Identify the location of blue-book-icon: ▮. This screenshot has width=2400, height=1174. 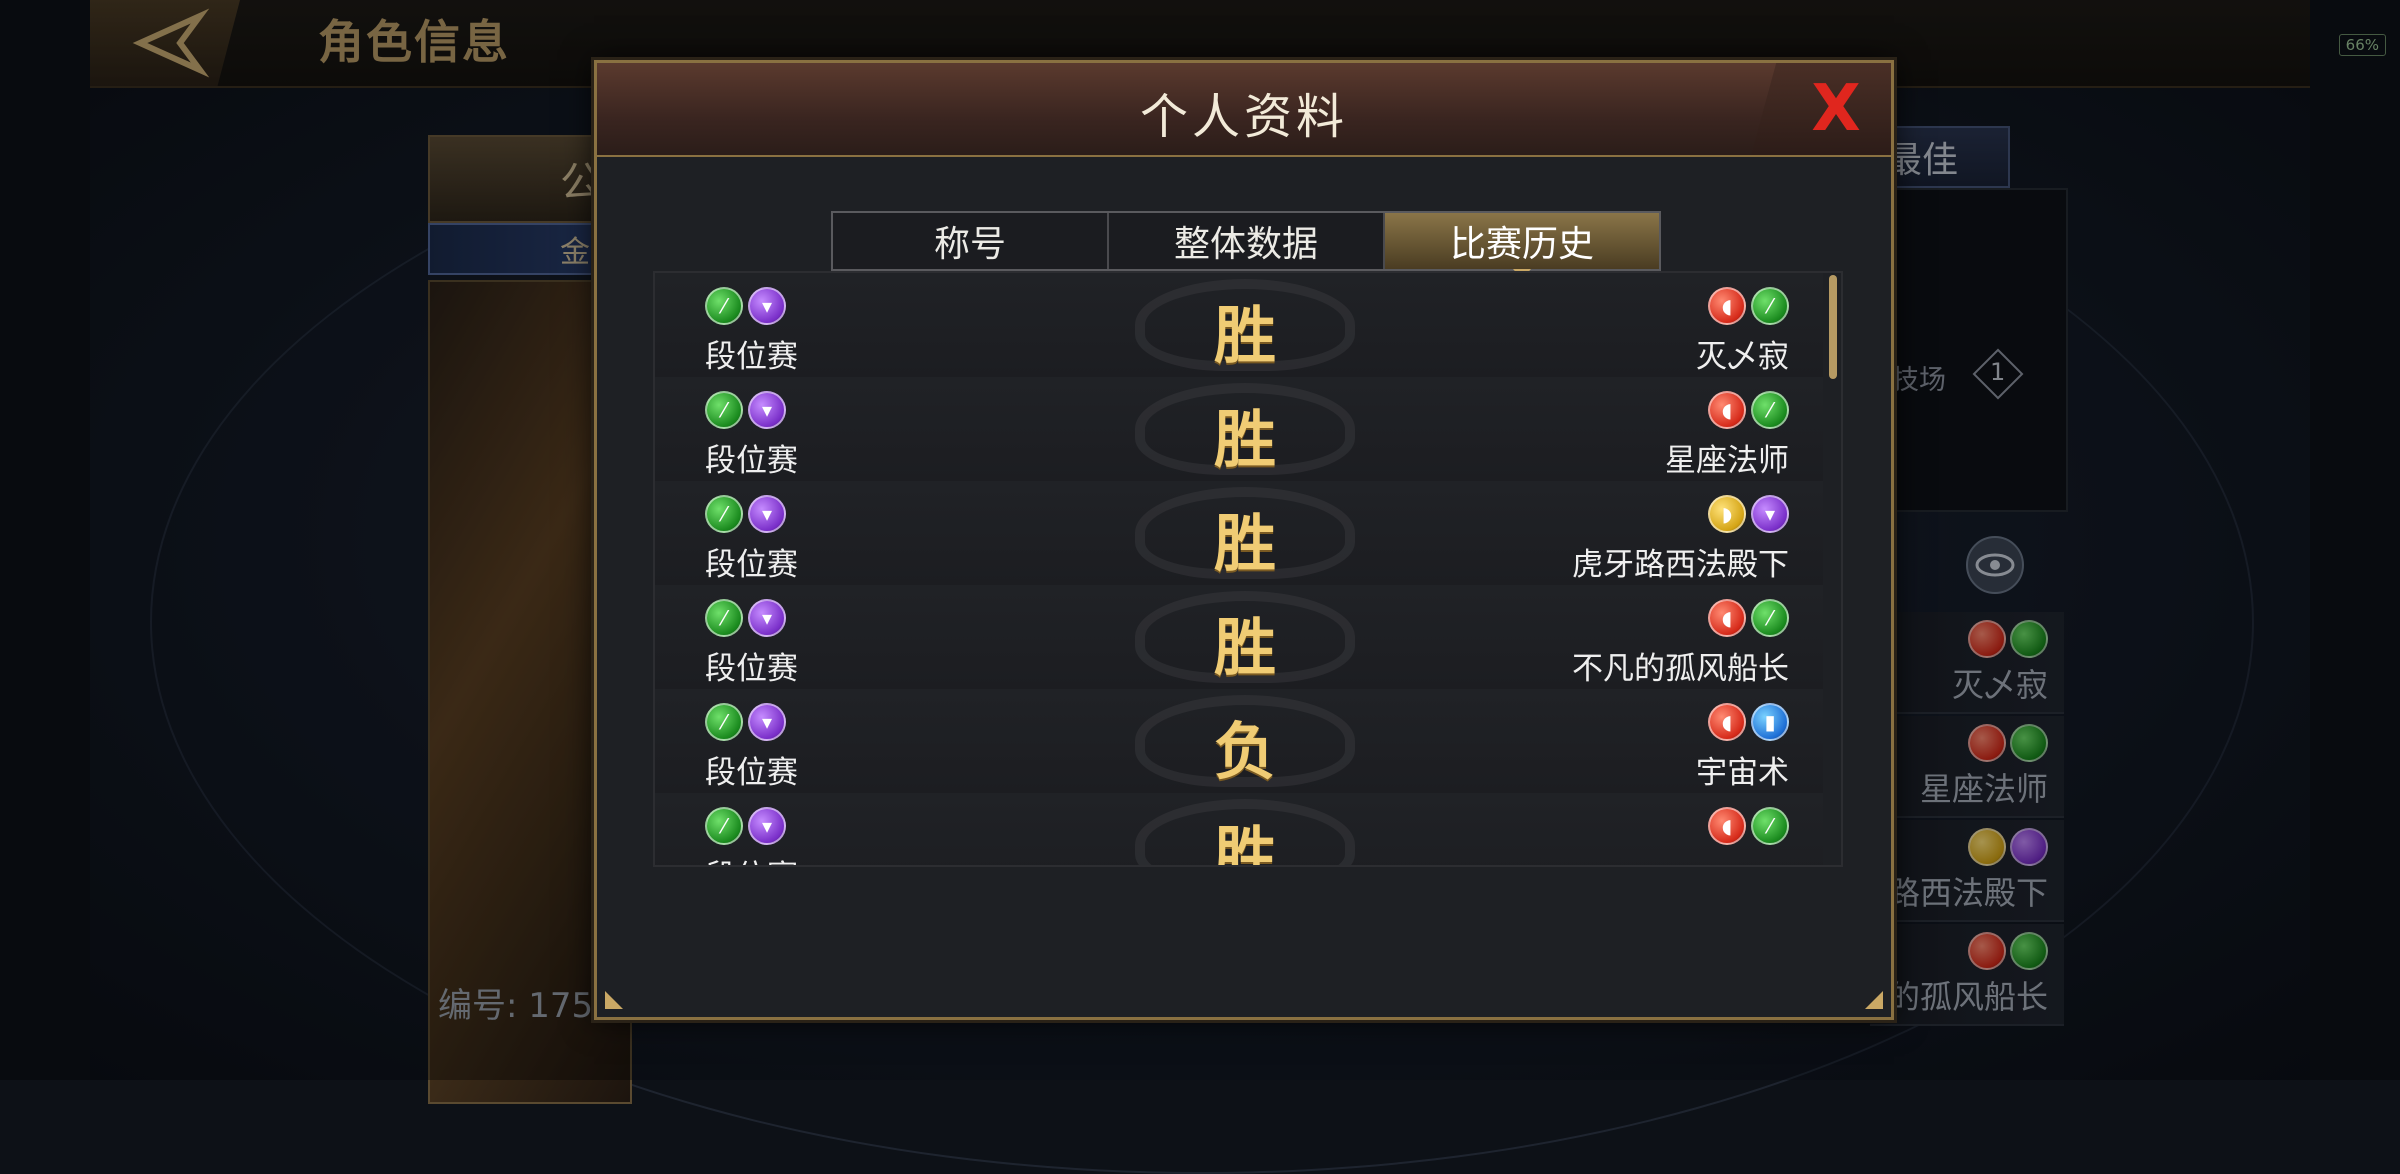
(1770, 722).